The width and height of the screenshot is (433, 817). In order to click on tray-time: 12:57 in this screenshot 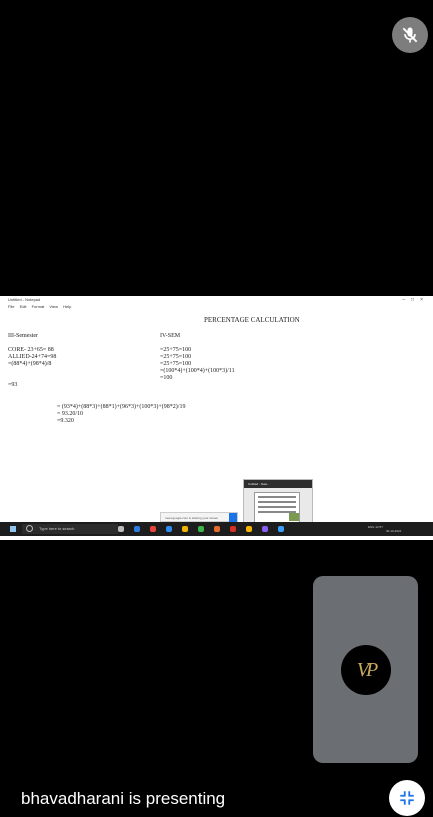, I will do `click(379, 527)`.